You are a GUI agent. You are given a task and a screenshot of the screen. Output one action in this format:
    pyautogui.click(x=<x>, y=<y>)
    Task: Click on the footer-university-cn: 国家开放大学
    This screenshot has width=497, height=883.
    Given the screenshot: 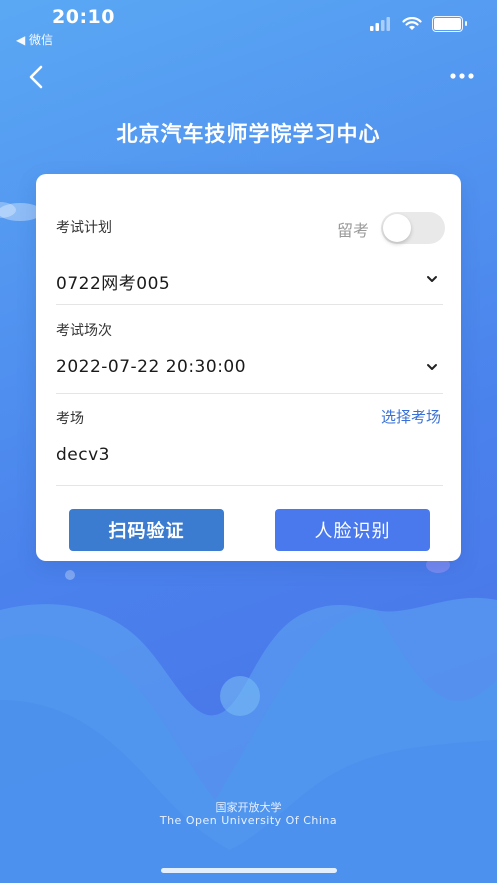 What is the action you would take?
    pyautogui.click(x=248, y=807)
    